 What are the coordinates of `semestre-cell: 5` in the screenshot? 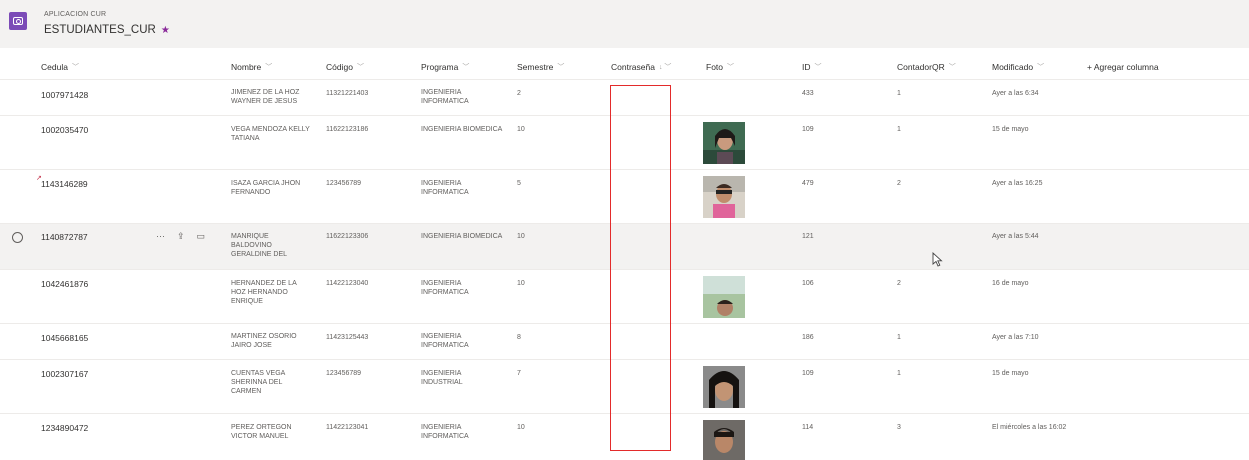 It's located at (519, 183).